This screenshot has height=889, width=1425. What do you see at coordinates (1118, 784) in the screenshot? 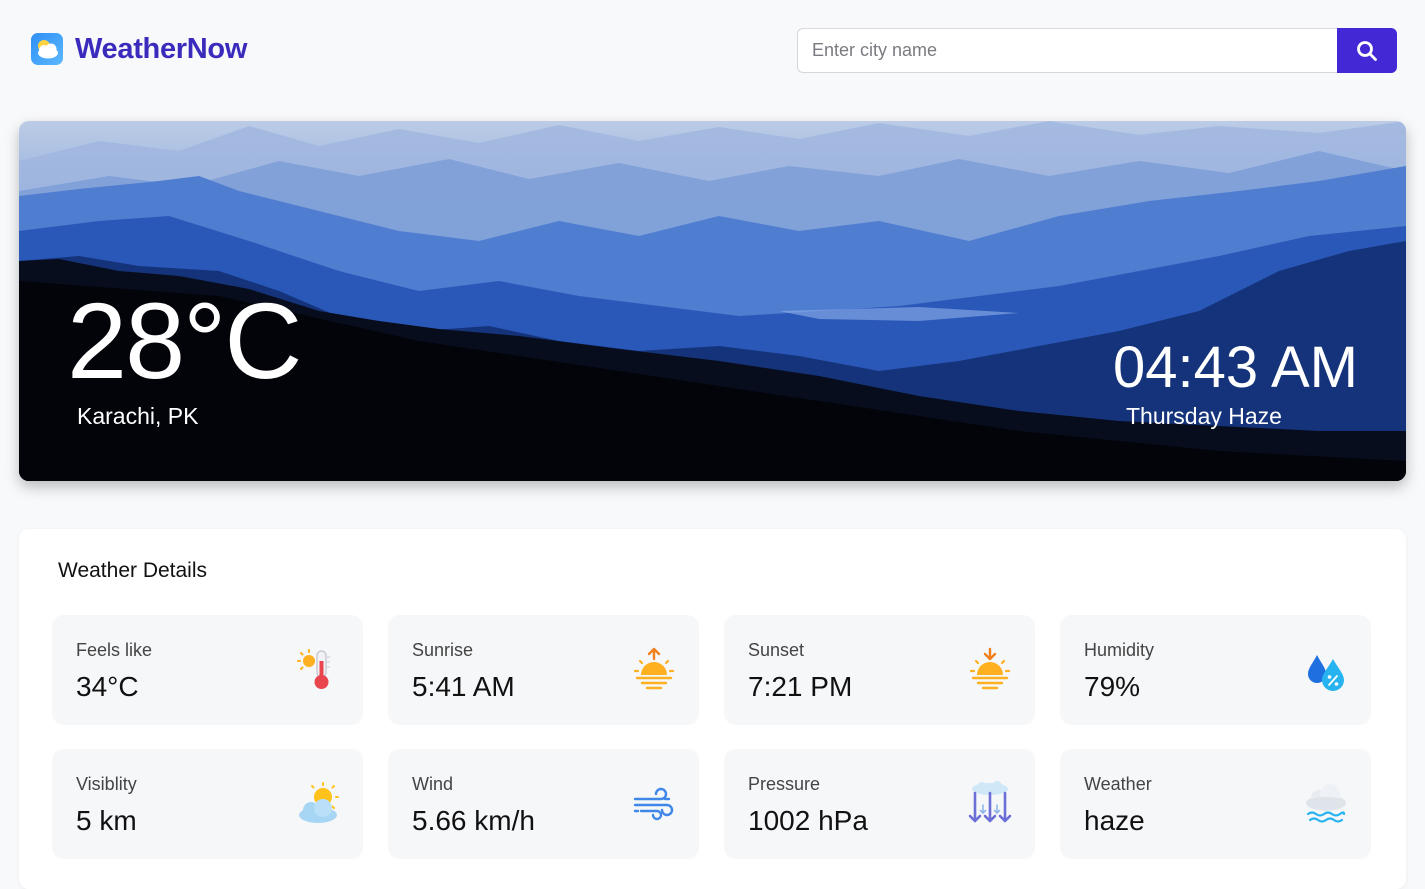
I see `card-label: Weather` at bounding box center [1118, 784].